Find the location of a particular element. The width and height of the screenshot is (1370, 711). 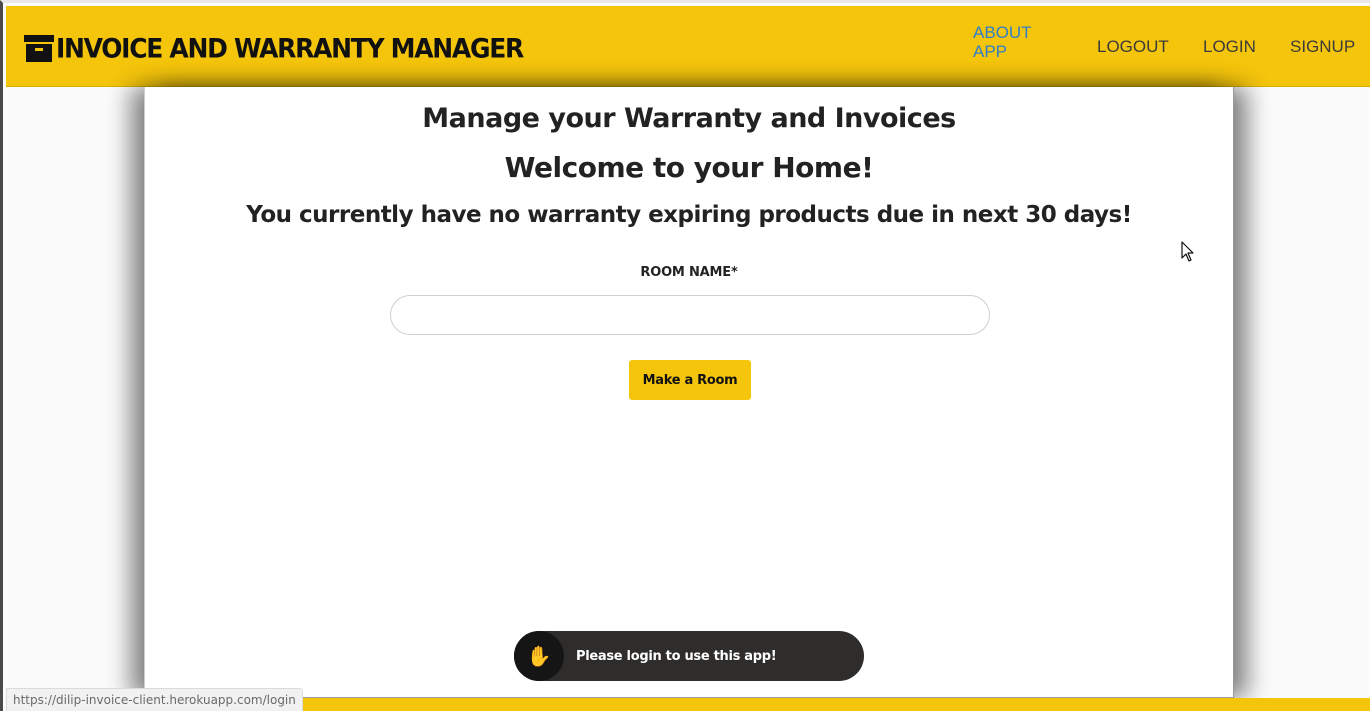

mouse-cursor-icon is located at coordinates (1187, 251).